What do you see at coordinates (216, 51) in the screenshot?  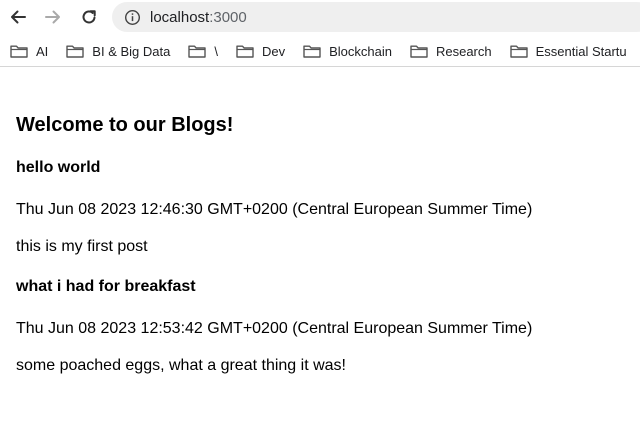 I see `bookmark-label: \` at bounding box center [216, 51].